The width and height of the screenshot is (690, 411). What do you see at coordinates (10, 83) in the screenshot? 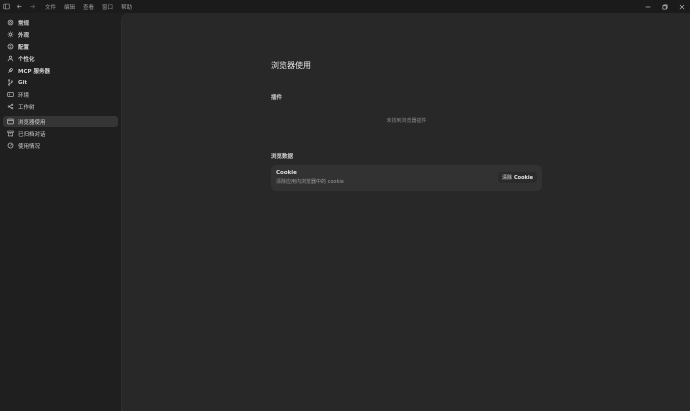
I see `git-branch-icon` at bounding box center [10, 83].